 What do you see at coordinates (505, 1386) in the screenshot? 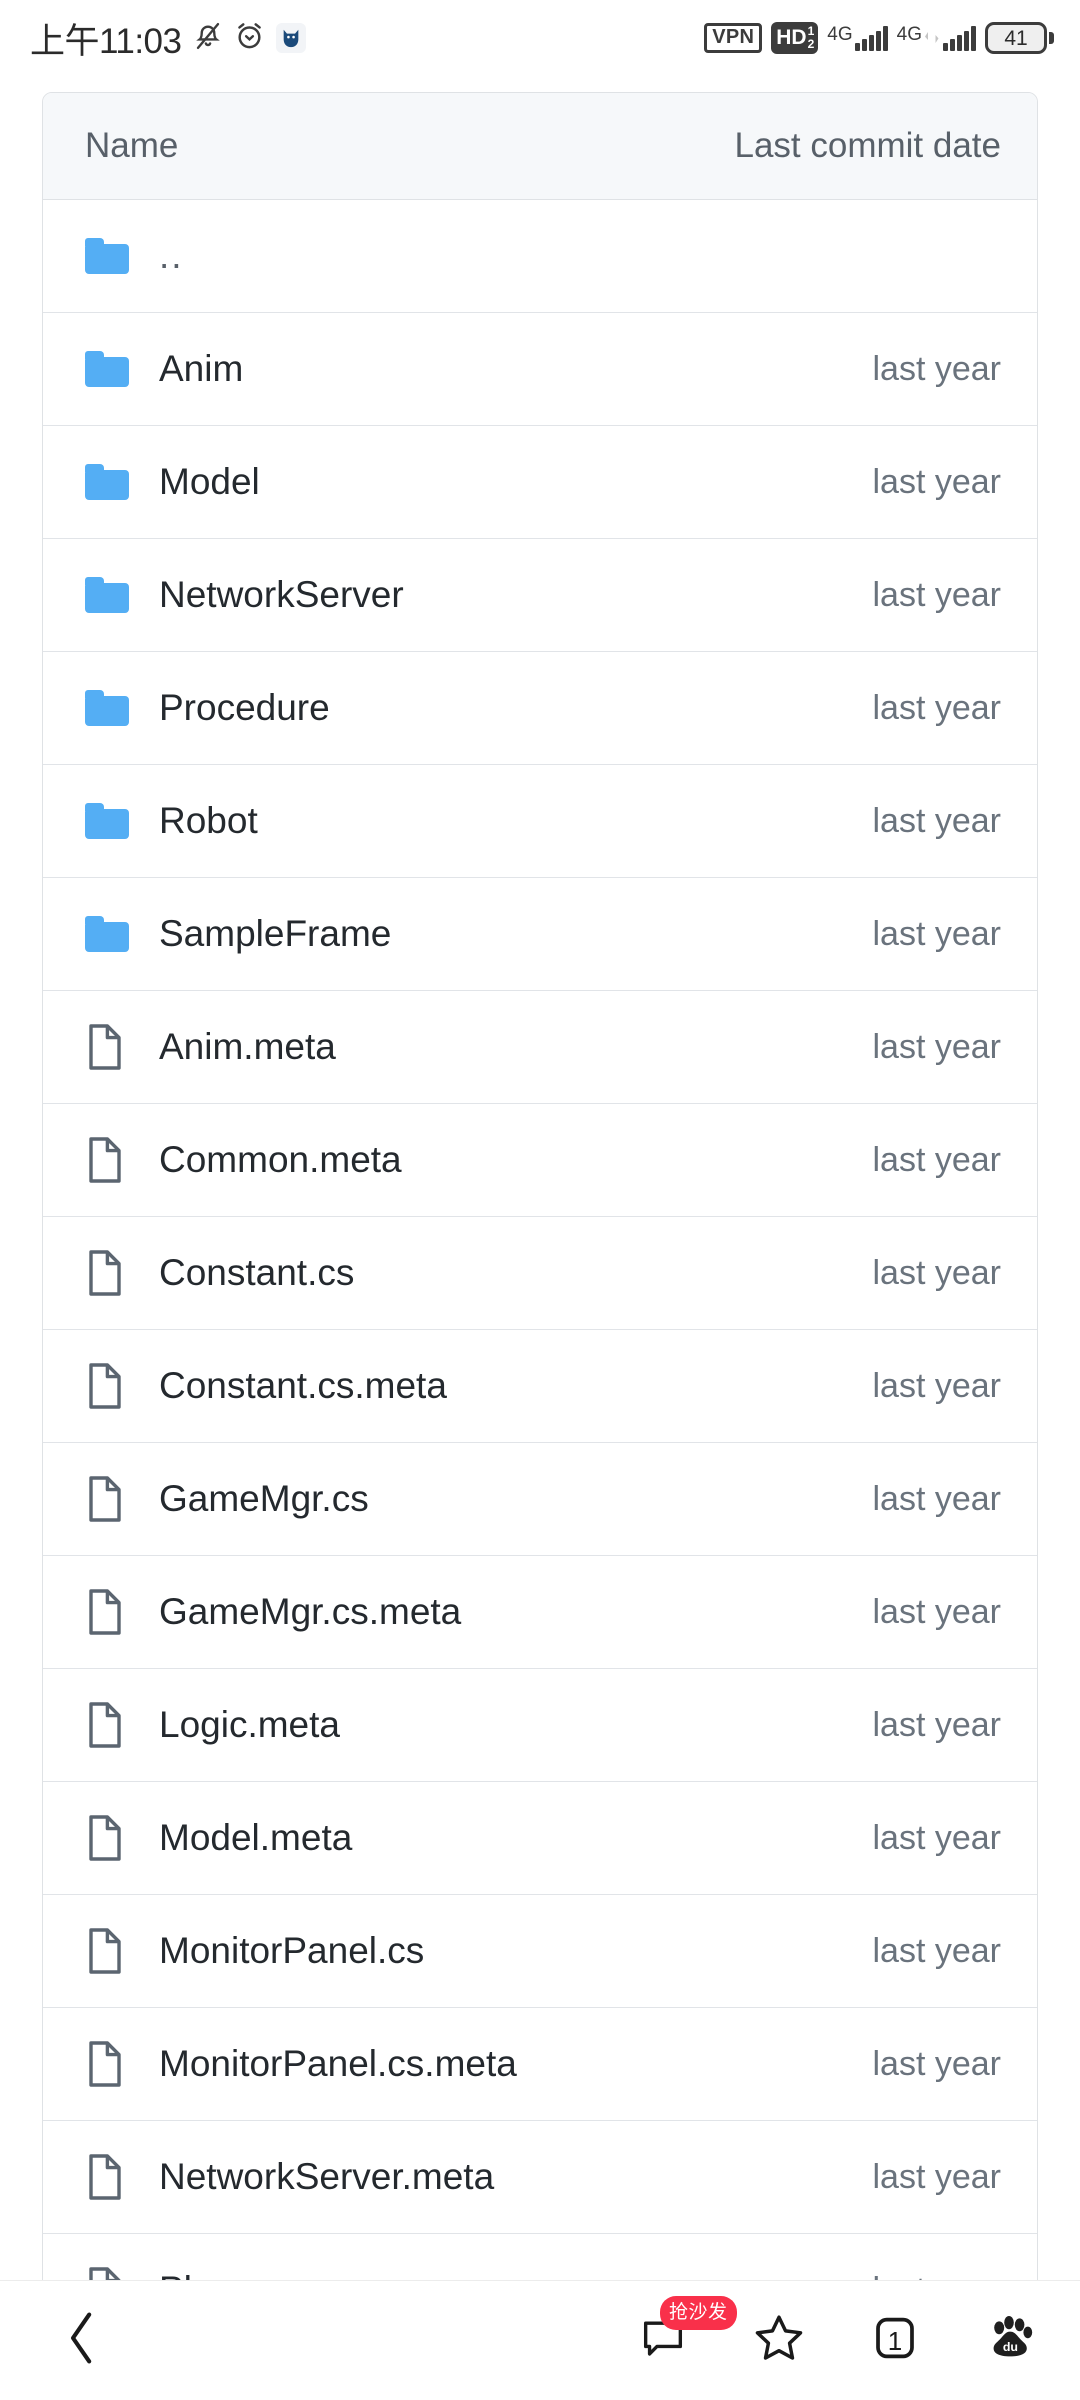
I see `file-name: Constant.cs.meta` at bounding box center [505, 1386].